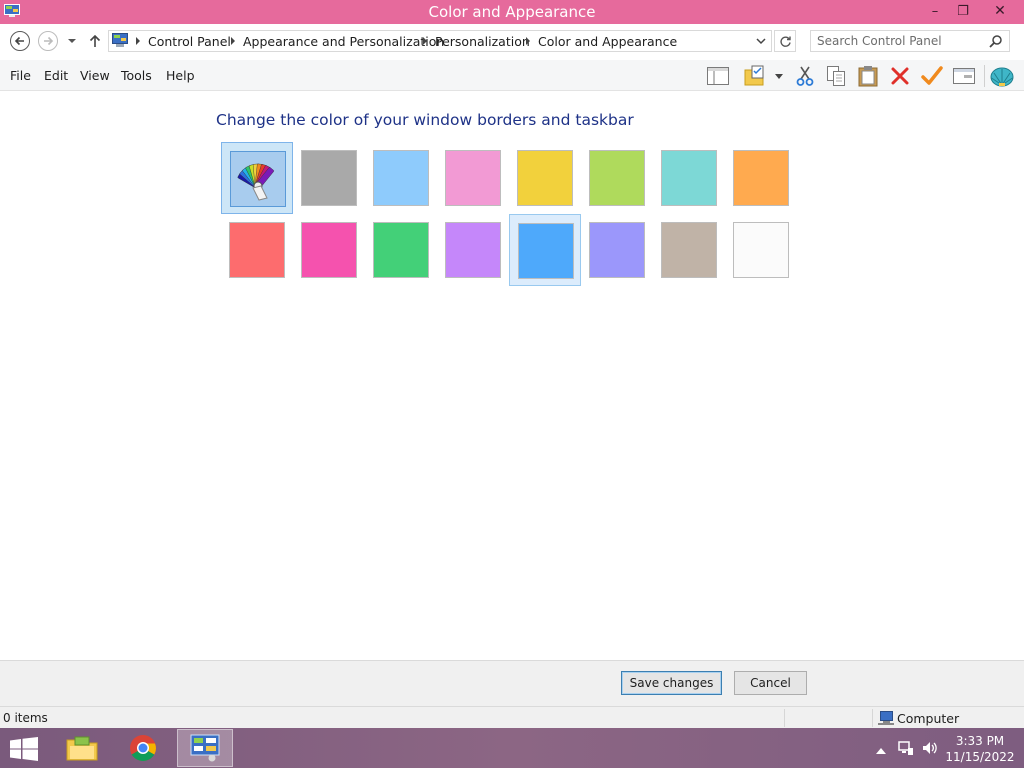  I want to click on color-swatch-gray, so click(329, 178).